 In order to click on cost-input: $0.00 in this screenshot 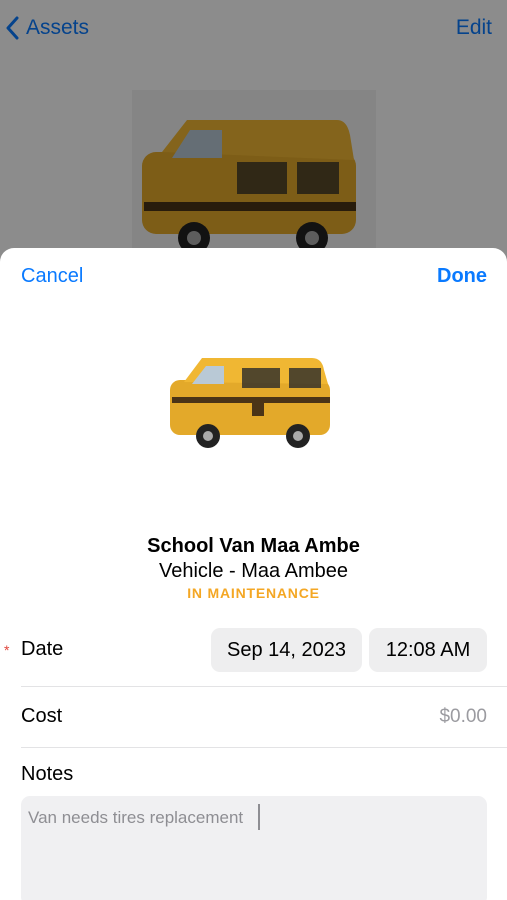, I will do `click(463, 717)`.